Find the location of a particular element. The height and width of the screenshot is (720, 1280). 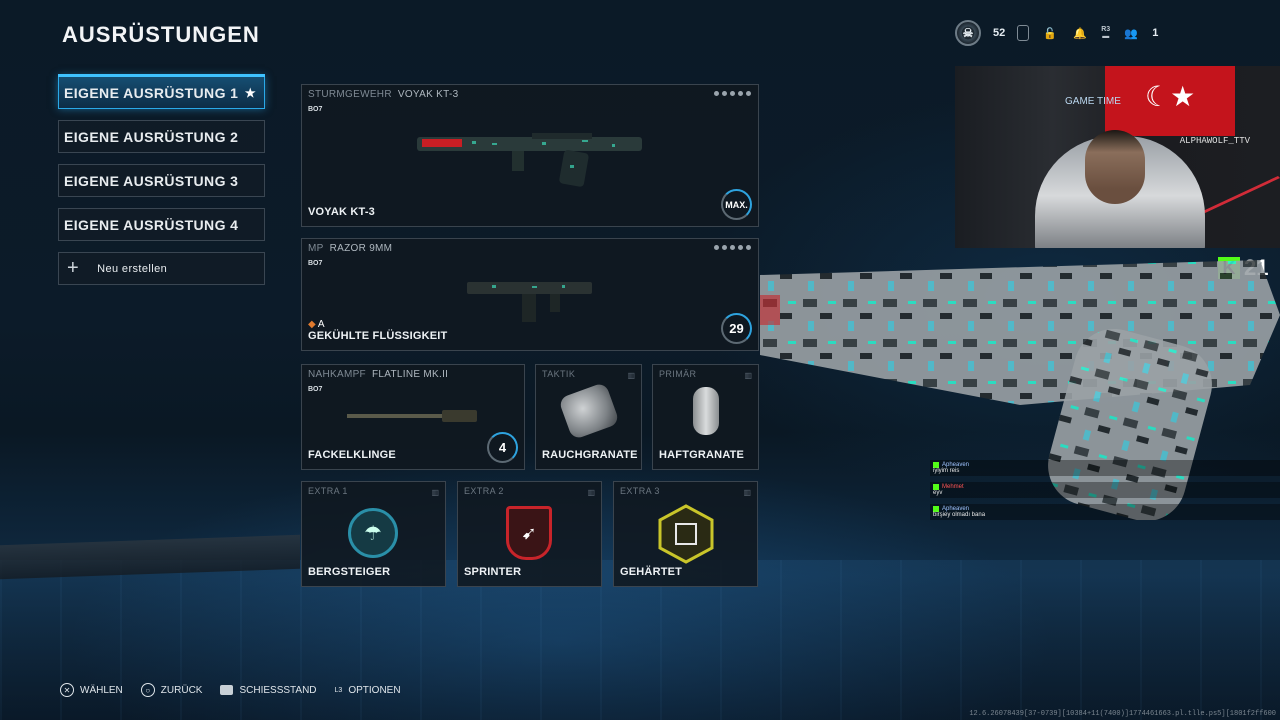

boot-icon: ➹ is located at coordinates (529, 533).